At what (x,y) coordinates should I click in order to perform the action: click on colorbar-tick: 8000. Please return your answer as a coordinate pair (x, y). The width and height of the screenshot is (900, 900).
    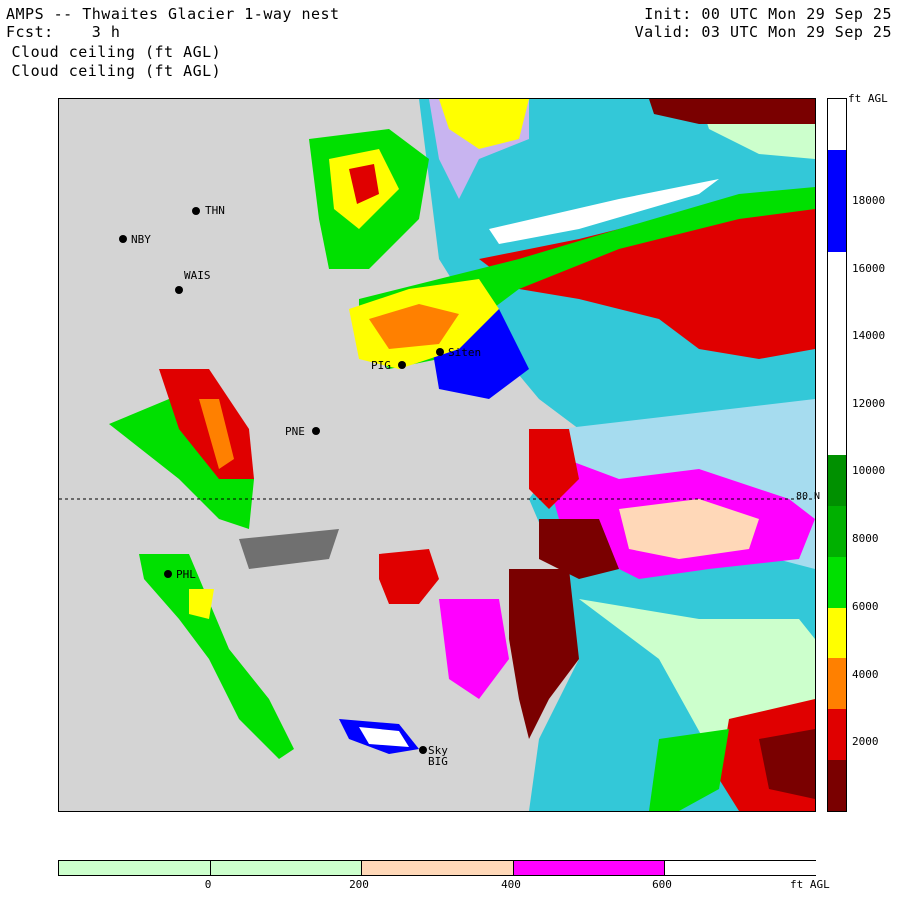
    Looking at the image, I should click on (865, 538).